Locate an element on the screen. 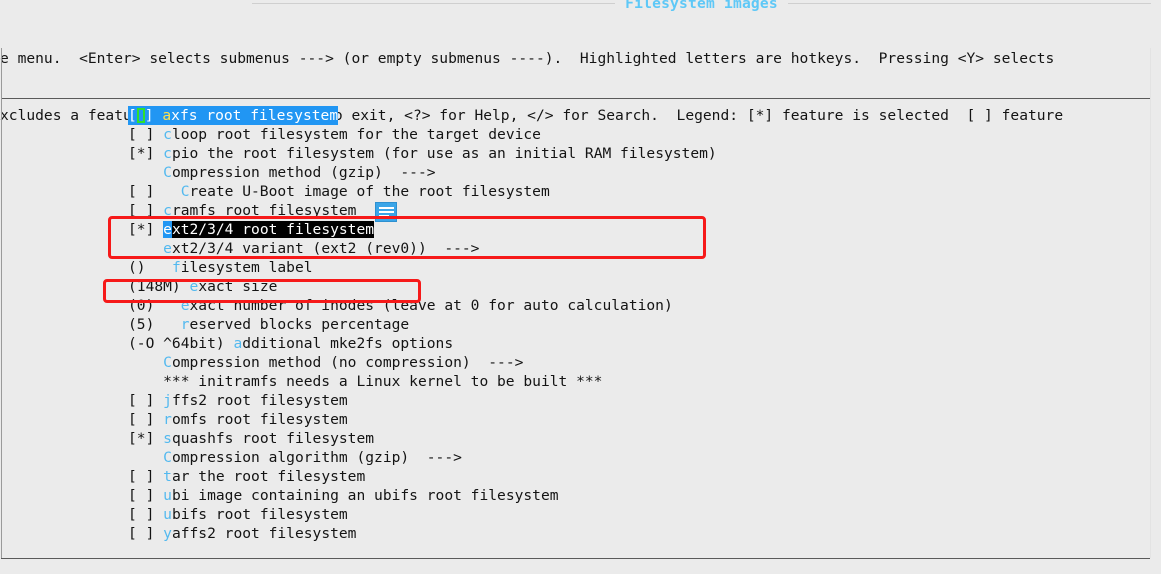 Image resolution: width=1161 pixels, height=574 pixels. menu-item-label: quashfs root filesystem is located at coordinates (273, 438).